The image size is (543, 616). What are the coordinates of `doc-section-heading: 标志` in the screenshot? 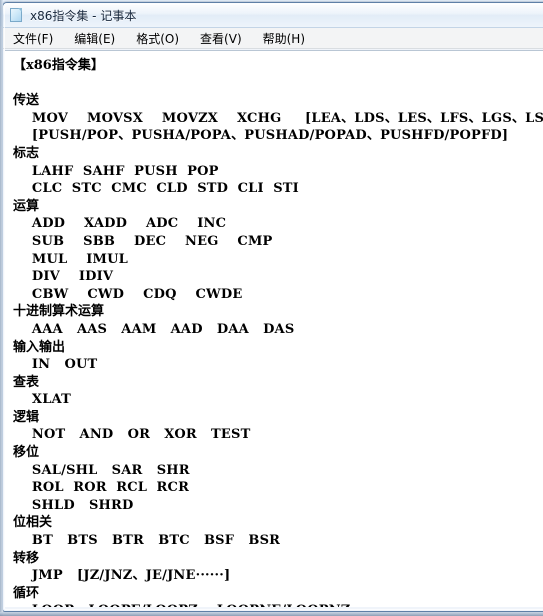 It's located at (26, 153).